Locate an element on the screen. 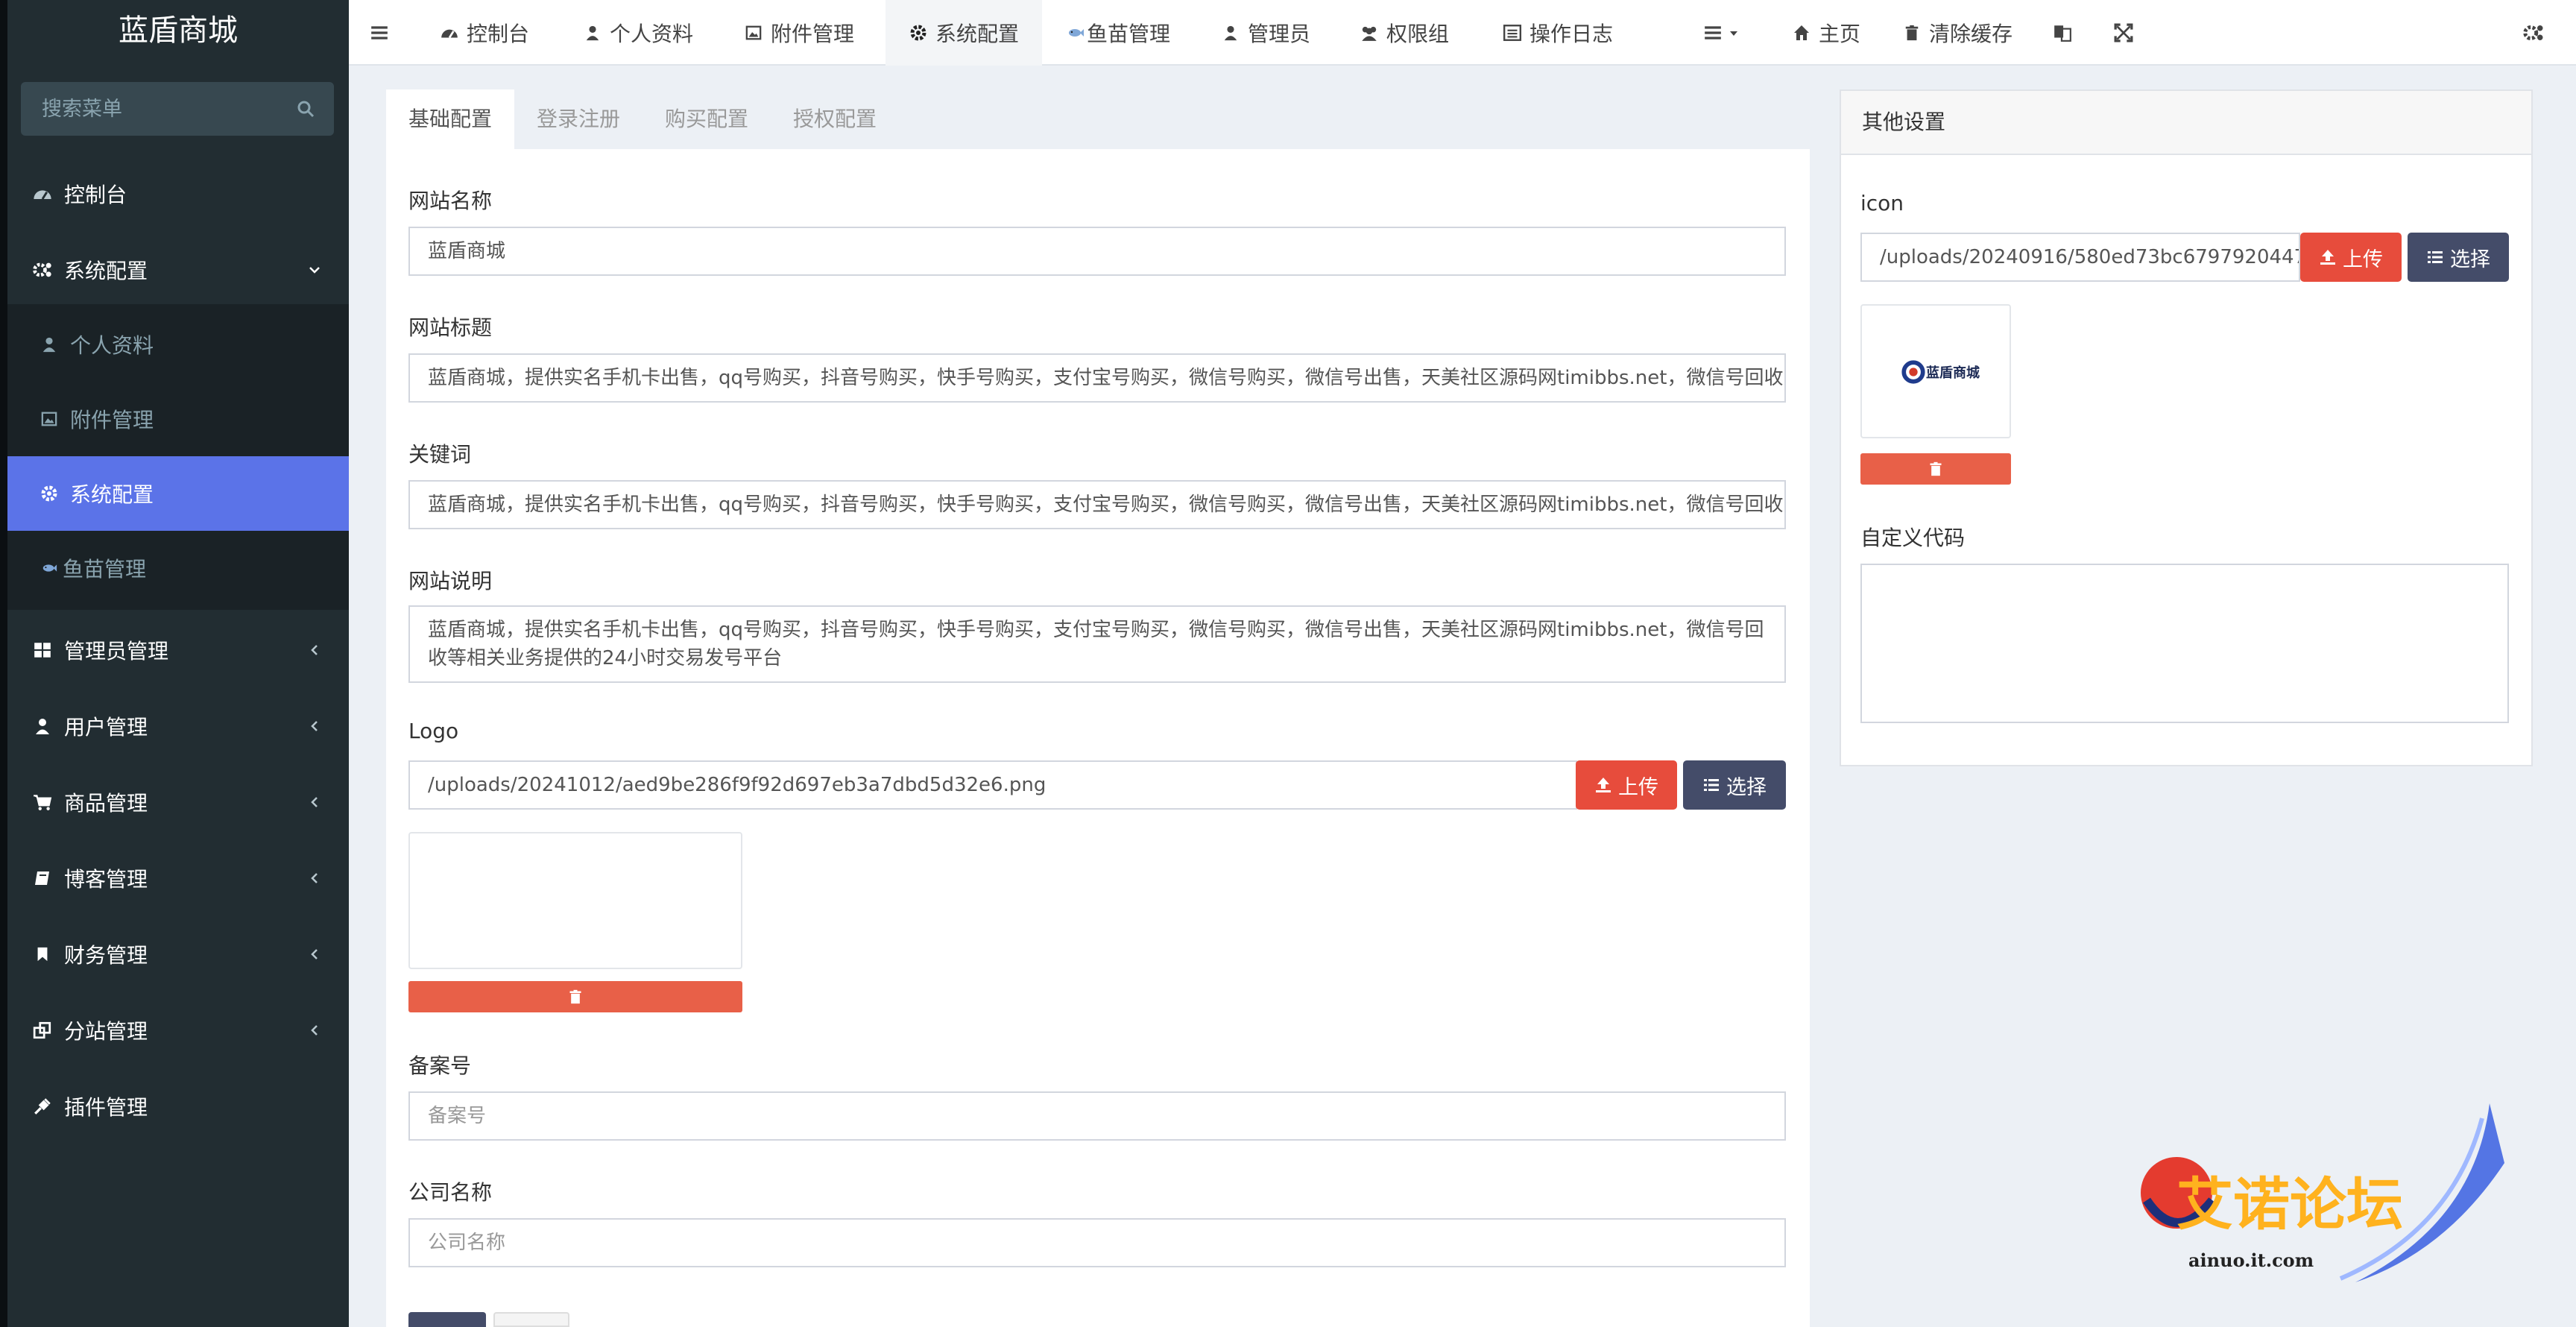  tab-purchase-config: 购买配置 is located at coordinates (707, 119).